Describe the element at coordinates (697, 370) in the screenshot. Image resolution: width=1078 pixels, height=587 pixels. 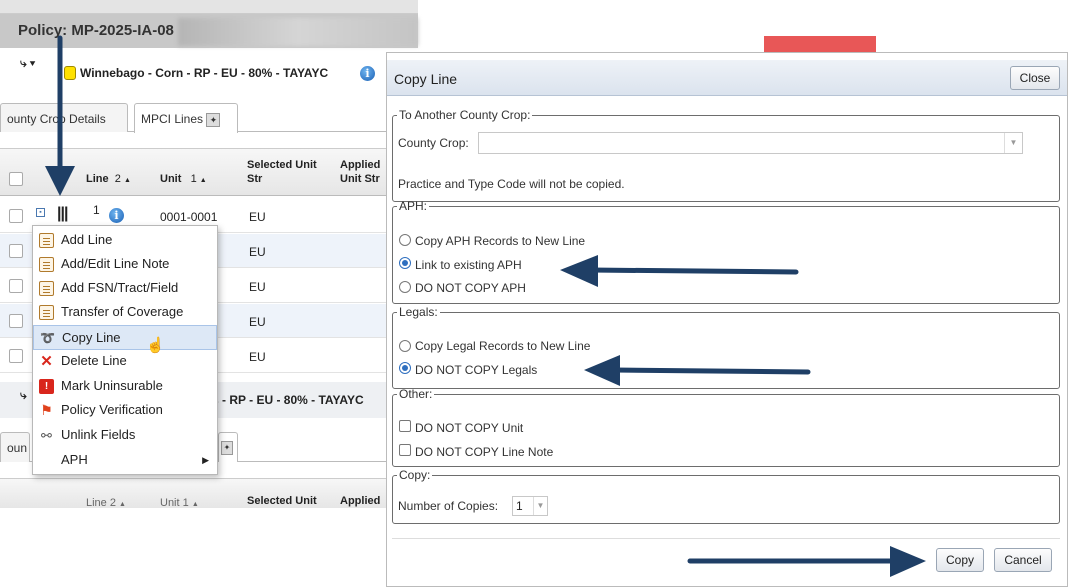
I see `arrow-to-no-copy-legals` at that location.